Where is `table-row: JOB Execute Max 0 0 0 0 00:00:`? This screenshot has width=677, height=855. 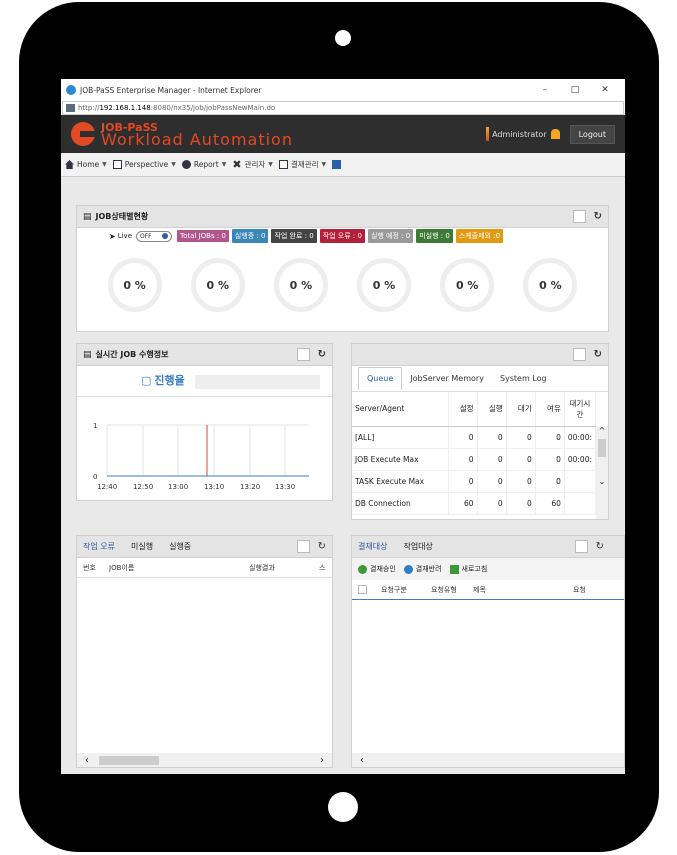 table-row: JOB Execute Max 0 0 0 0 00:00: is located at coordinates (474, 459).